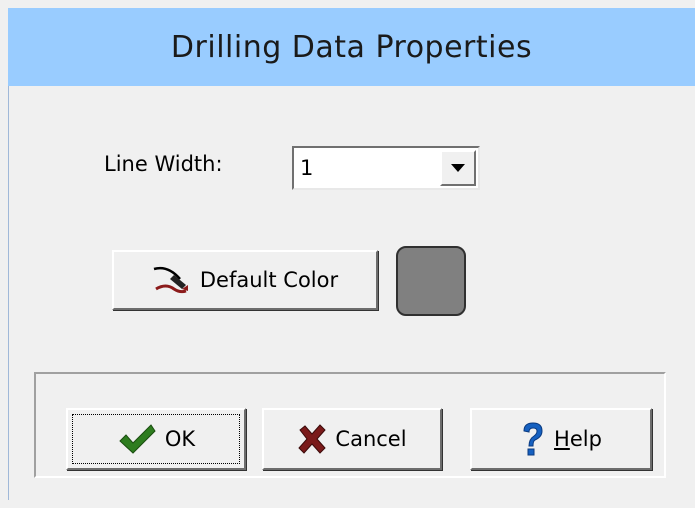 The width and height of the screenshot is (695, 508). Describe the element at coordinates (180, 439) in the screenshot. I see `ok-label: OK` at that location.